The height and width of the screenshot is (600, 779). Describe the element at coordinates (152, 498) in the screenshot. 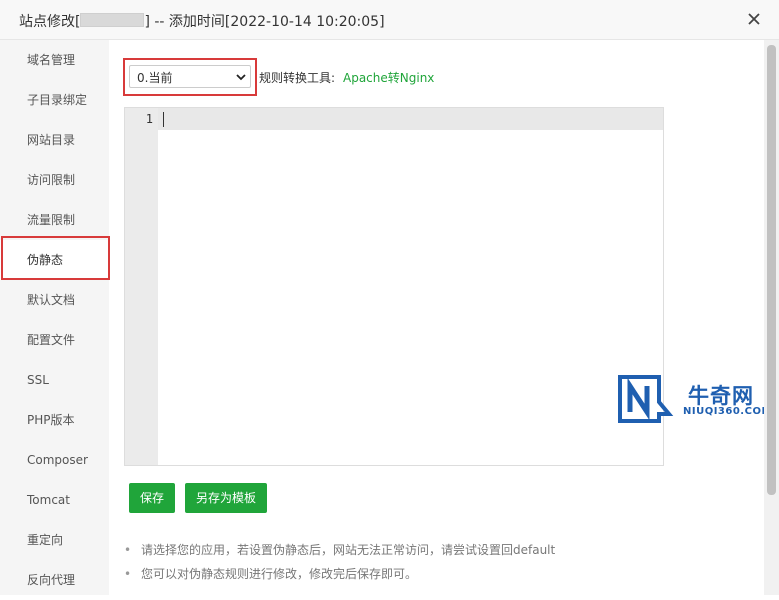

I see `save-button: 保存` at that location.